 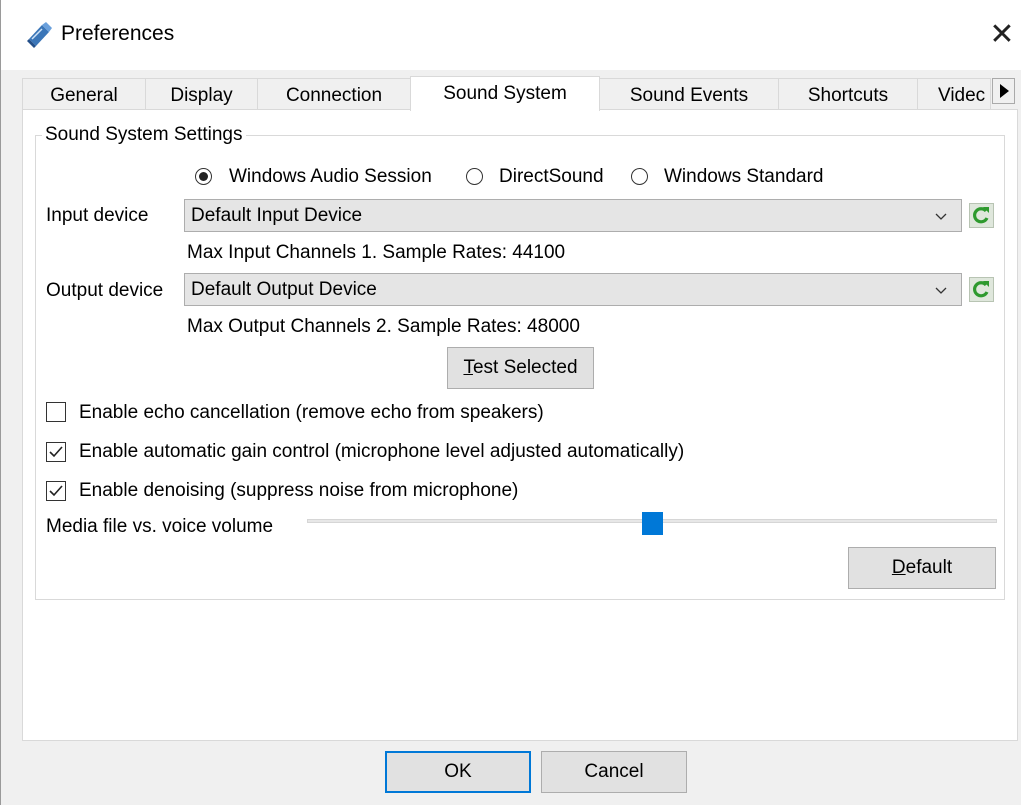 I want to click on tab-display: Display, so click(x=201, y=94).